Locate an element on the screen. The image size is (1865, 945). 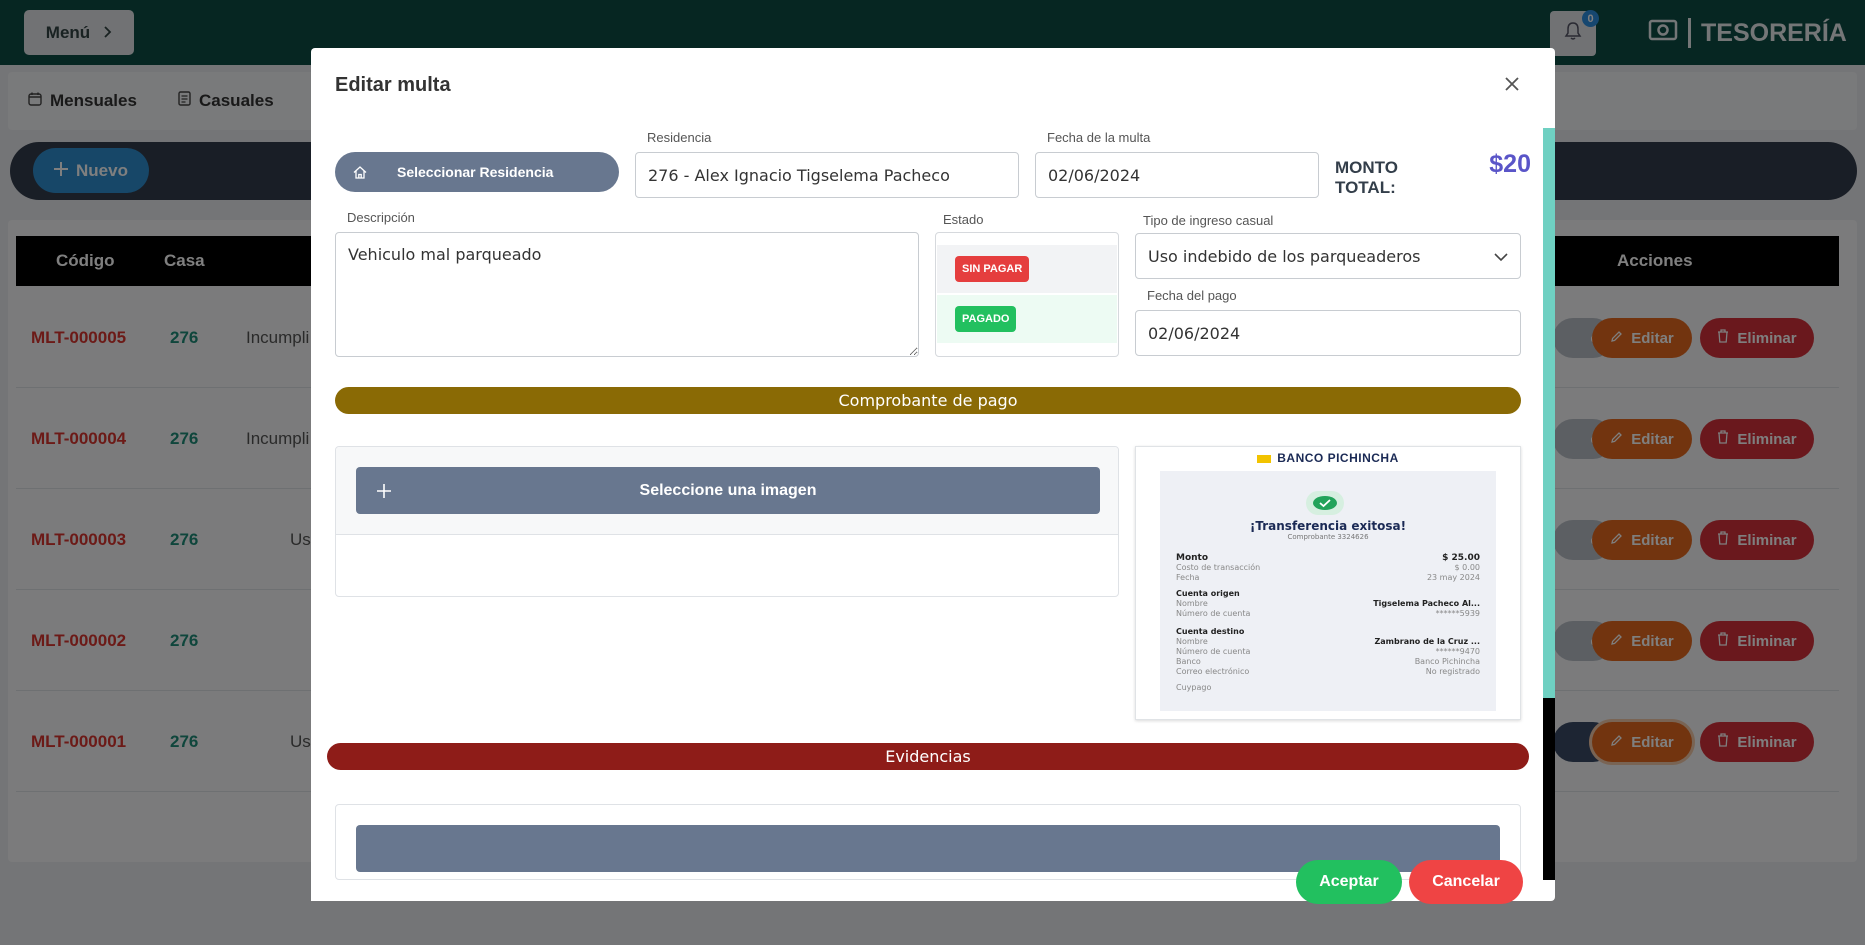
income-type-label: Tipo de ingreso casual is located at coordinates (1208, 220).